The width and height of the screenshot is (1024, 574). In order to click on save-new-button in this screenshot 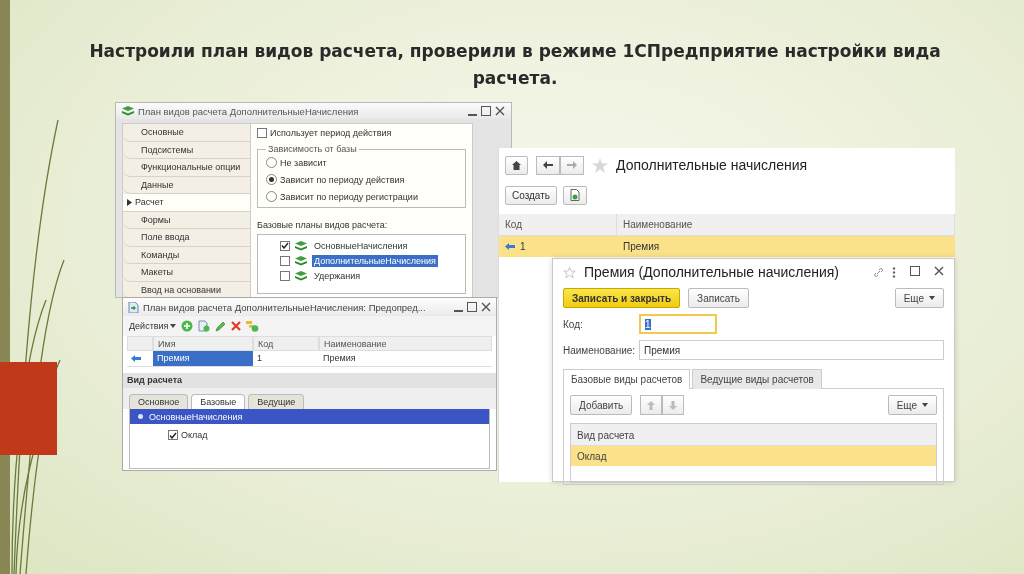, I will do `click(575, 195)`.